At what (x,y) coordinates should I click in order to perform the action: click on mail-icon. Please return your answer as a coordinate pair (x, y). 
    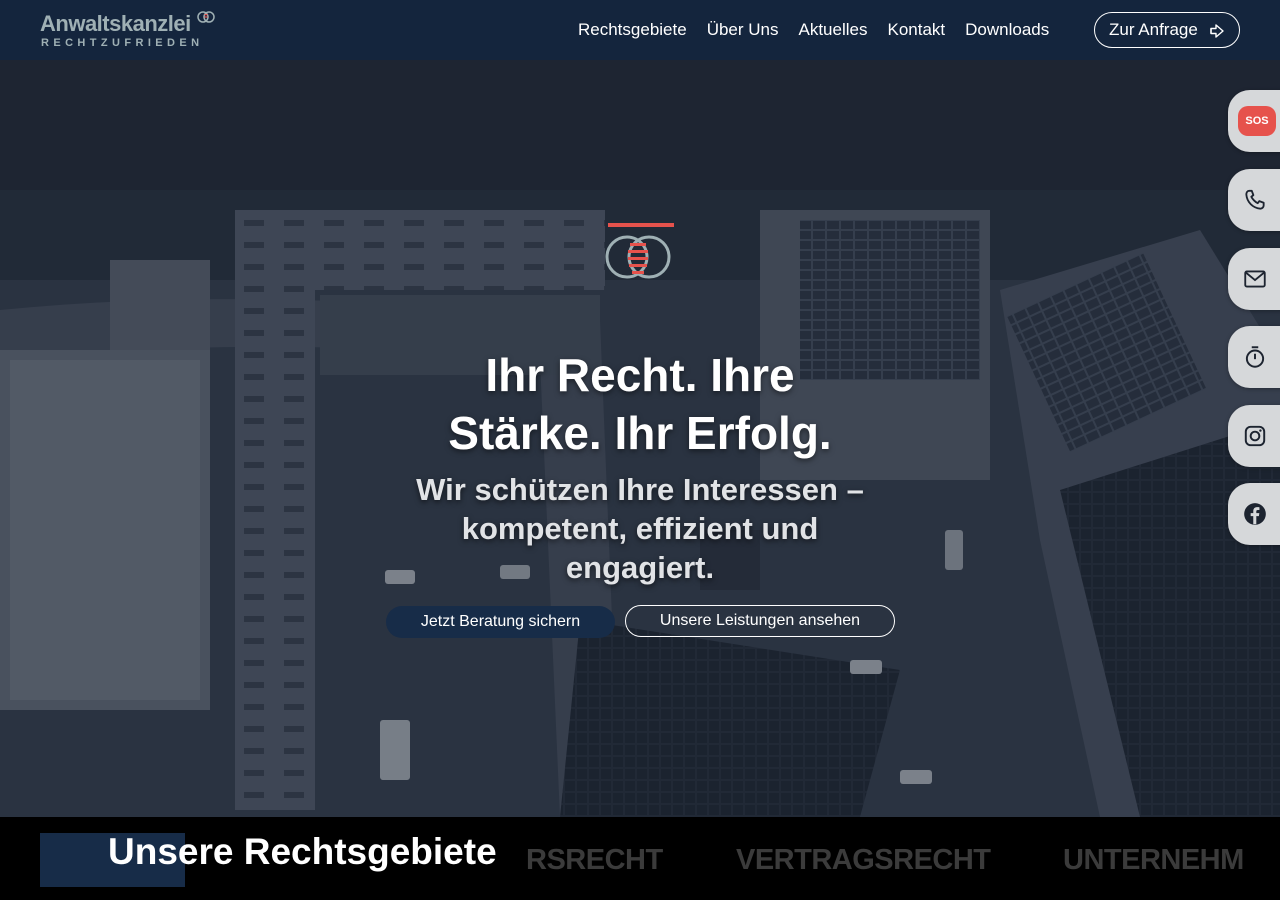
    Looking at the image, I should click on (1255, 279).